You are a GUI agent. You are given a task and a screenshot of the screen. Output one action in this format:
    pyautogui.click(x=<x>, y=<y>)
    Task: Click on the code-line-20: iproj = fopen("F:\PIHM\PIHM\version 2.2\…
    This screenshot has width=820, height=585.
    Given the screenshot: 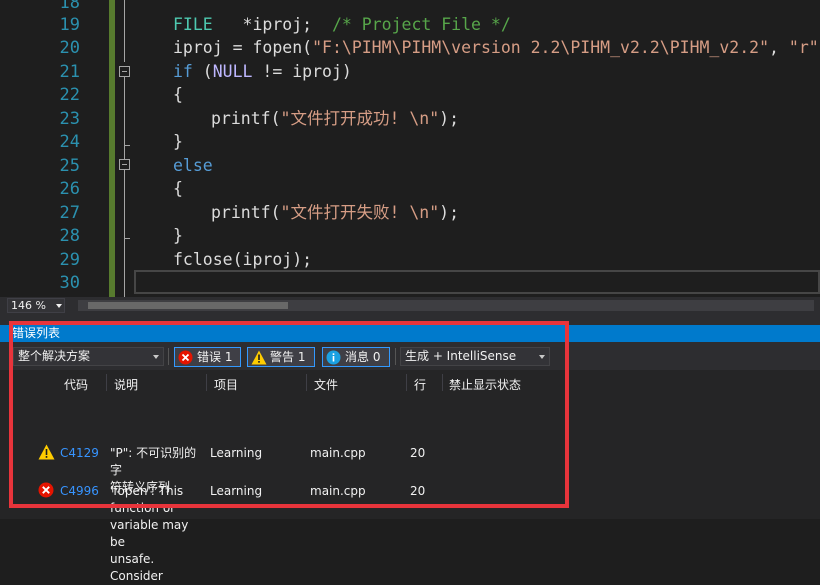 What is the action you would take?
    pyautogui.click(x=496, y=47)
    